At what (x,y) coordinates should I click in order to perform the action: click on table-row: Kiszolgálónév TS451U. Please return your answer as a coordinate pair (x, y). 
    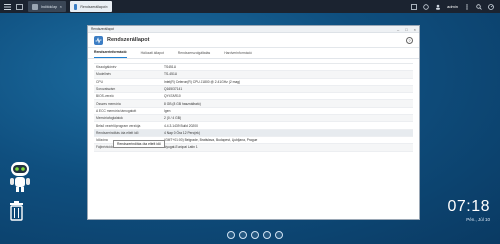
    Looking at the image, I should click on (253, 68).